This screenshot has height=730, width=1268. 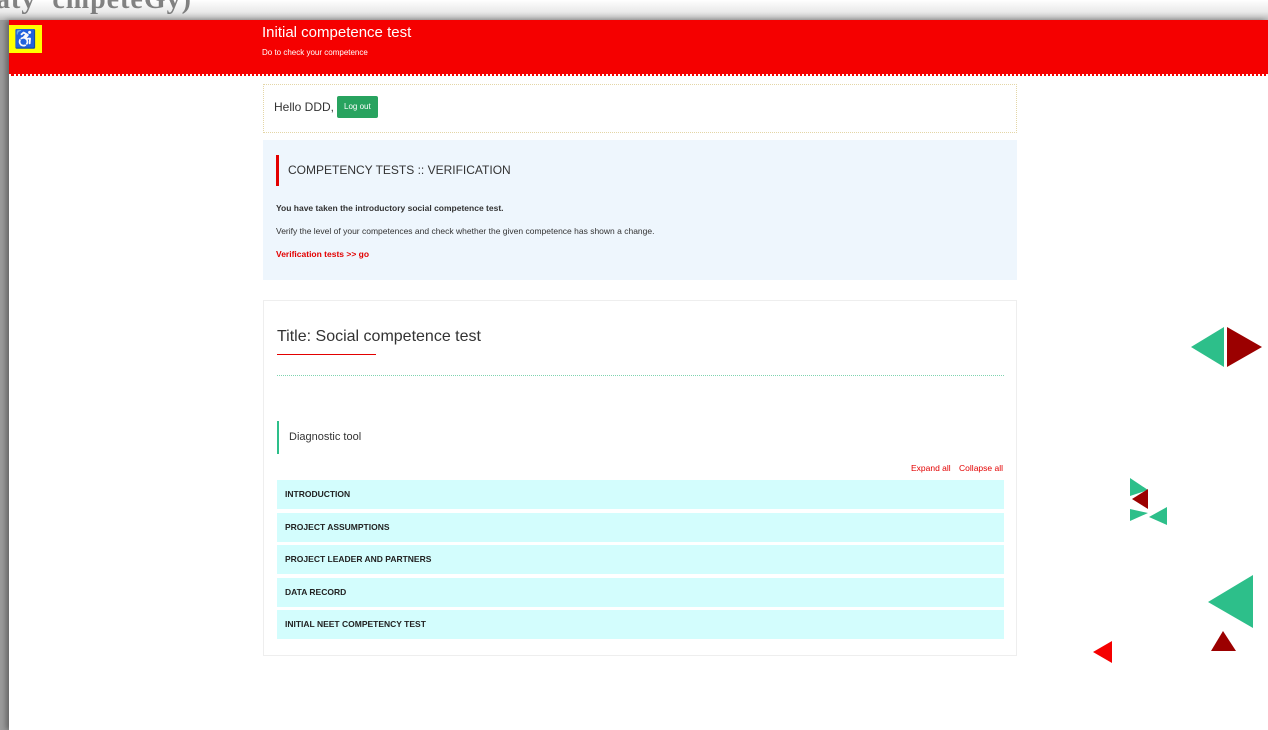 I want to click on decorative-triangles-cluster, so click(x=1148, y=501).